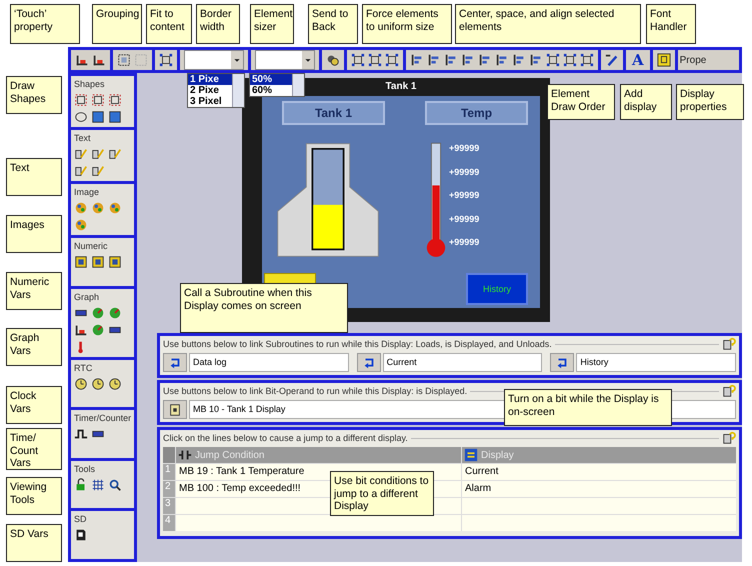  What do you see at coordinates (90, 84) in the screenshot?
I see `section-title: Shapes` at bounding box center [90, 84].